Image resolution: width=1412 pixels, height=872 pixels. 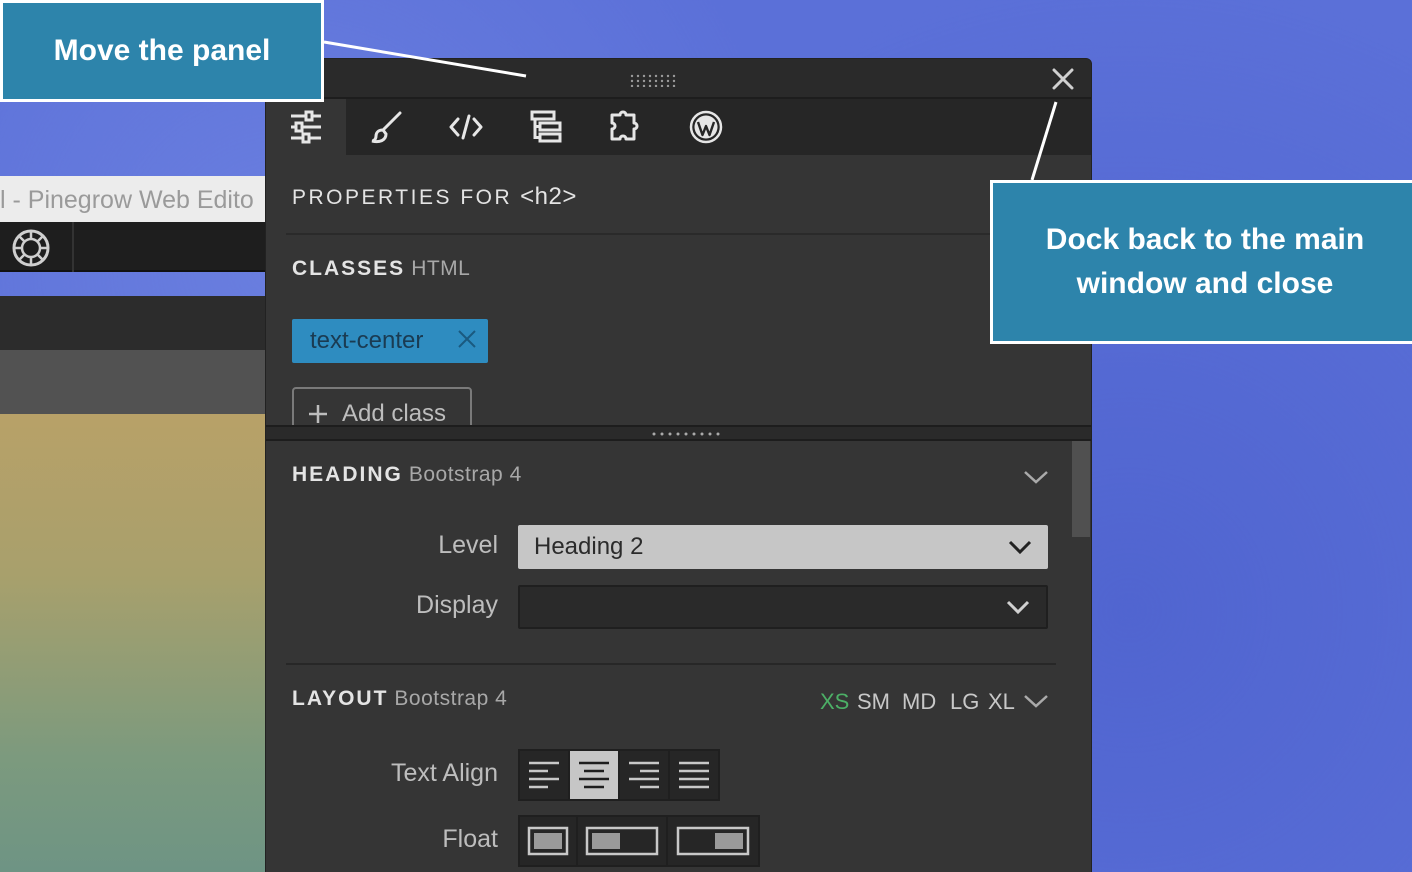 What do you see at coordinates (834, 702) in the screenshot?
I see `breakpoint-xs: XS` at bounding box center [834, 702].